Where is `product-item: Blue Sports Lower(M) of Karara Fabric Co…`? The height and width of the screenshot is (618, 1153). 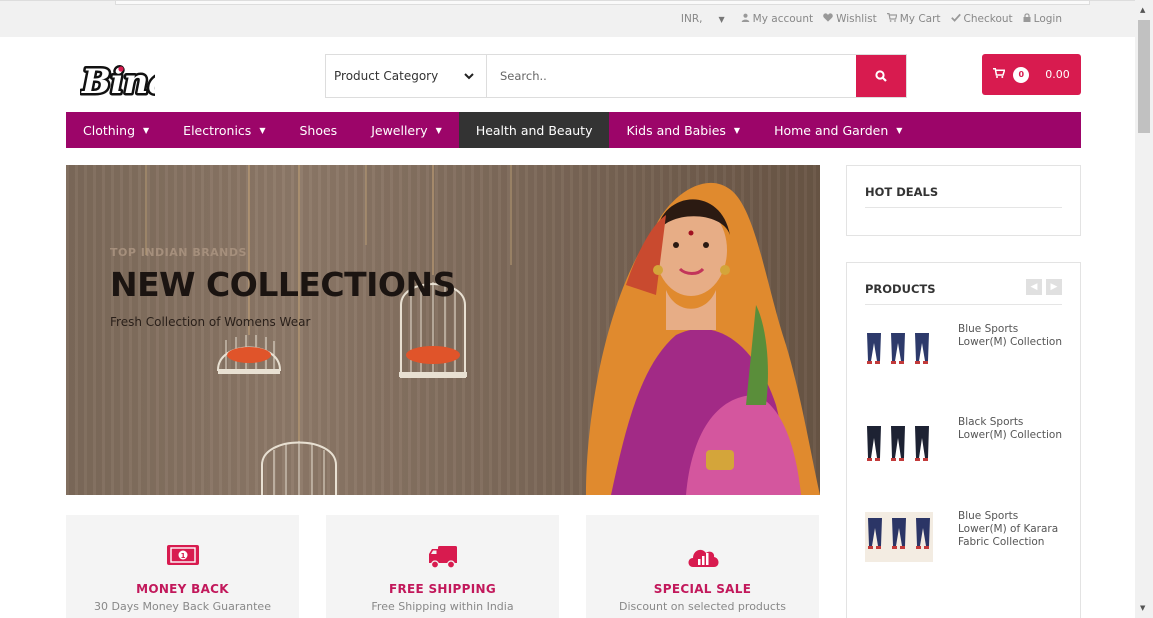 product-item: Blue Sports Lower(M) of Karara Fabric Co… is located at coordinates (965, 540).